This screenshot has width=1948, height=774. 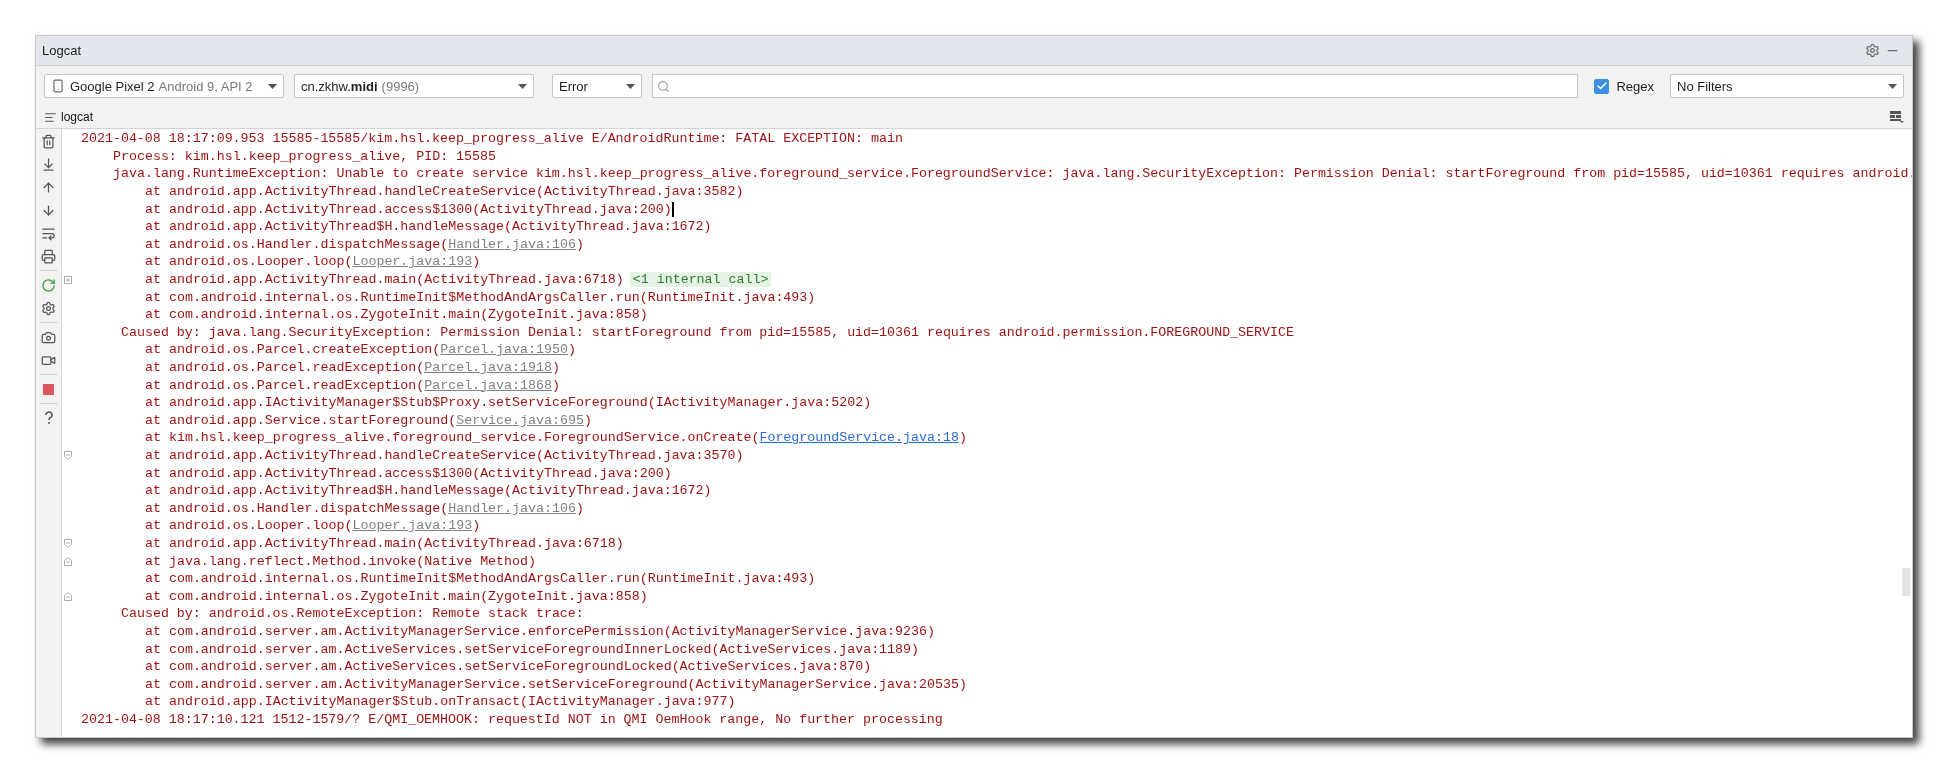 What do you see at coordinates (340, 561) in the screenshot?
I see `log-text: at java.lang.reflect.Method.invoke(Native Method)` at bounding box center [340, 561].